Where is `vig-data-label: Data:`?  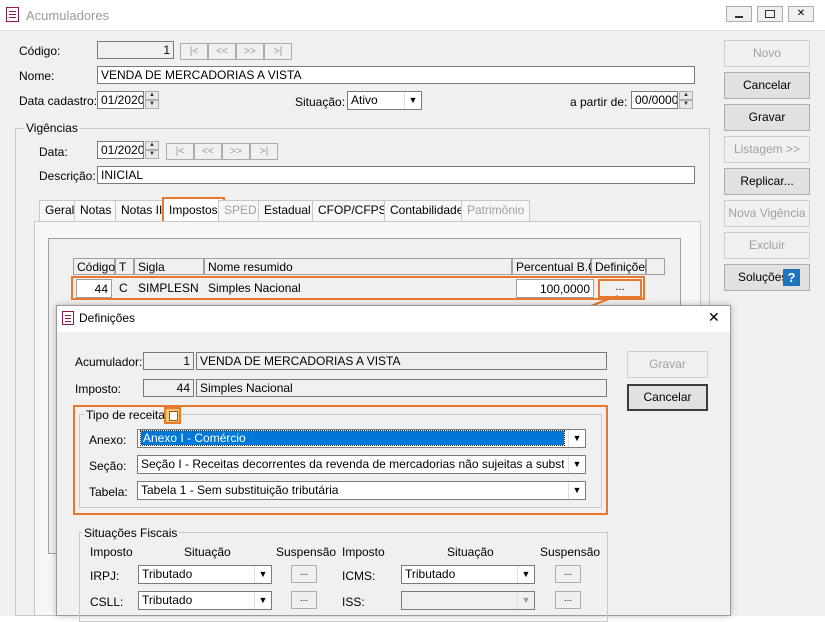 vig-data-label: Data: is located at coordinates (53, 152).